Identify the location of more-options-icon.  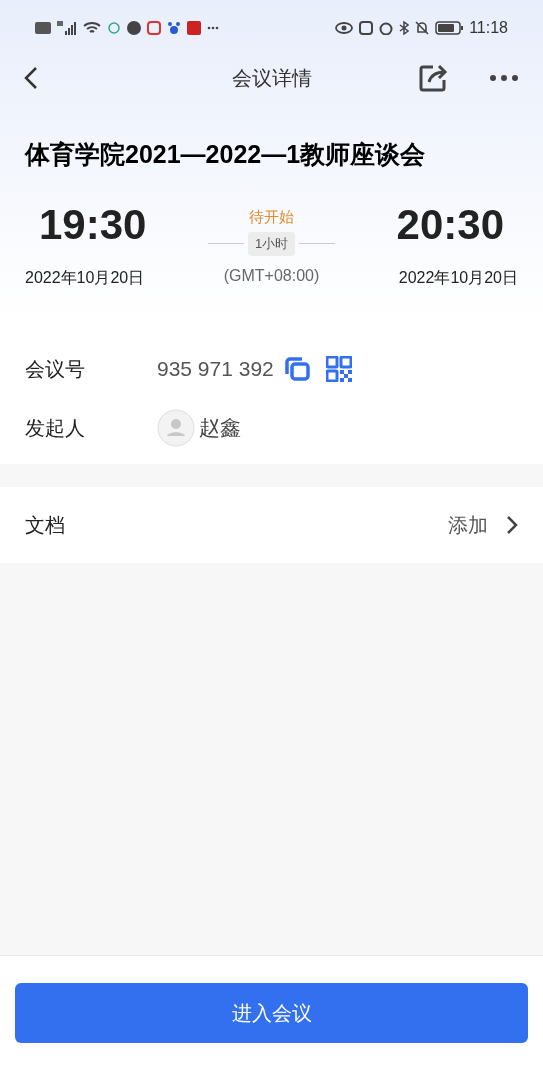
(504, 77).